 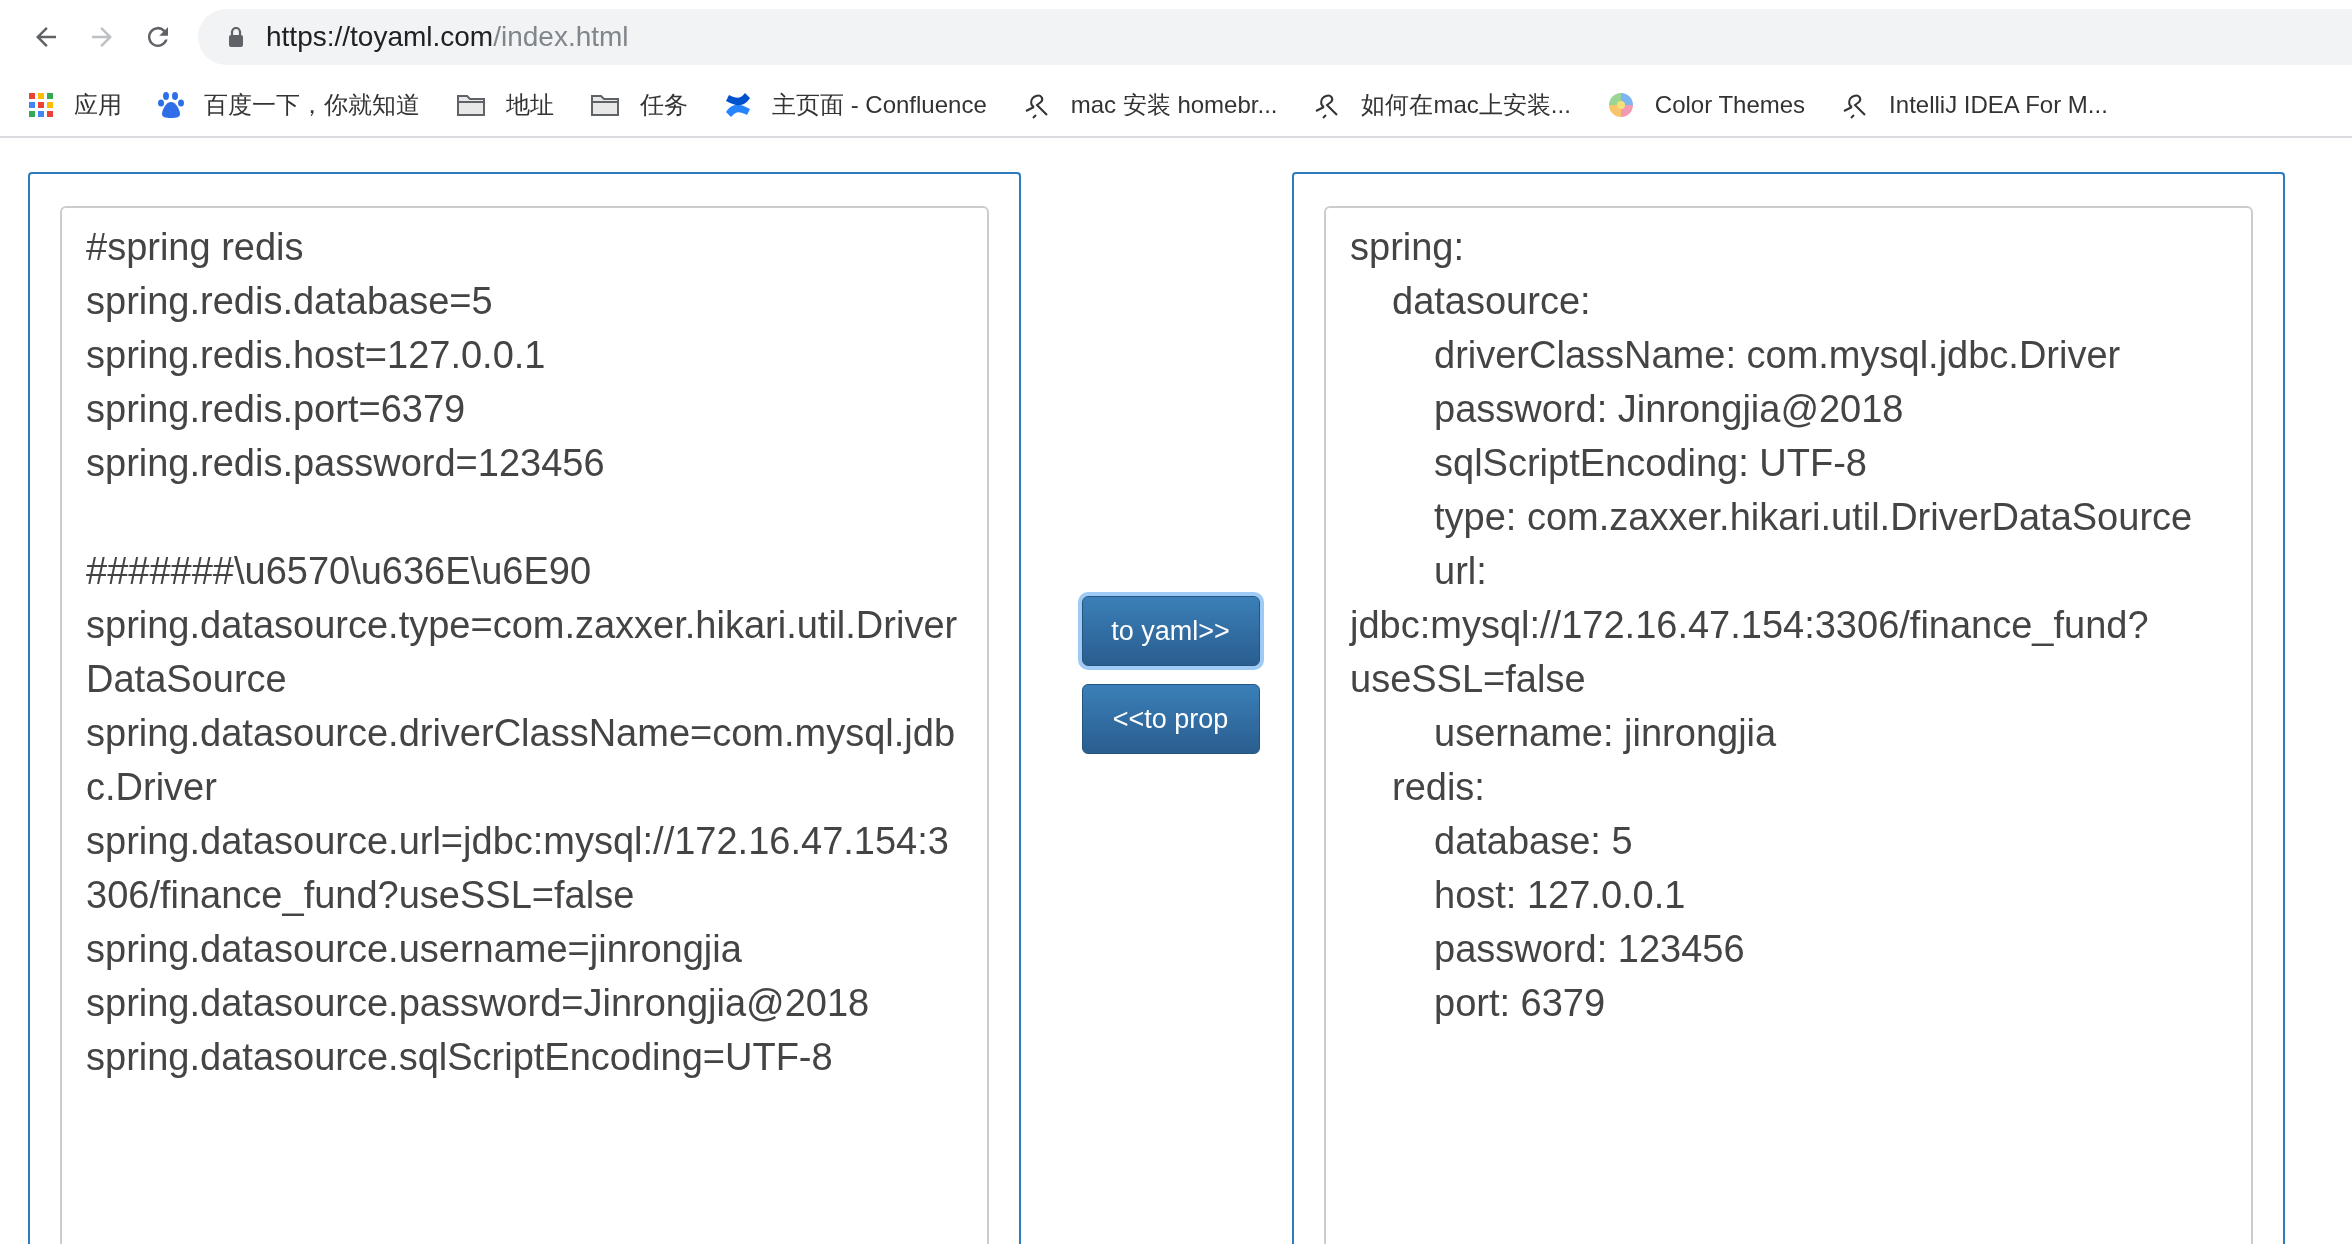 I want to click on bookmark-label: 应用, so click(x=98, y=105).